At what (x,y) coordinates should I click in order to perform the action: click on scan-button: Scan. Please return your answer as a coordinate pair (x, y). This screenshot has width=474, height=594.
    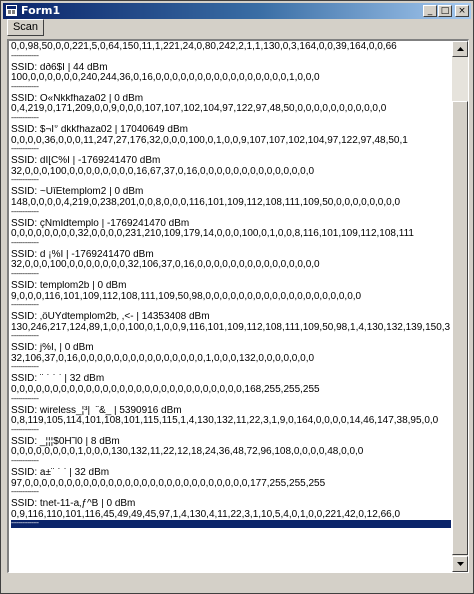
    Looking at the image, I should click on (25, 27).